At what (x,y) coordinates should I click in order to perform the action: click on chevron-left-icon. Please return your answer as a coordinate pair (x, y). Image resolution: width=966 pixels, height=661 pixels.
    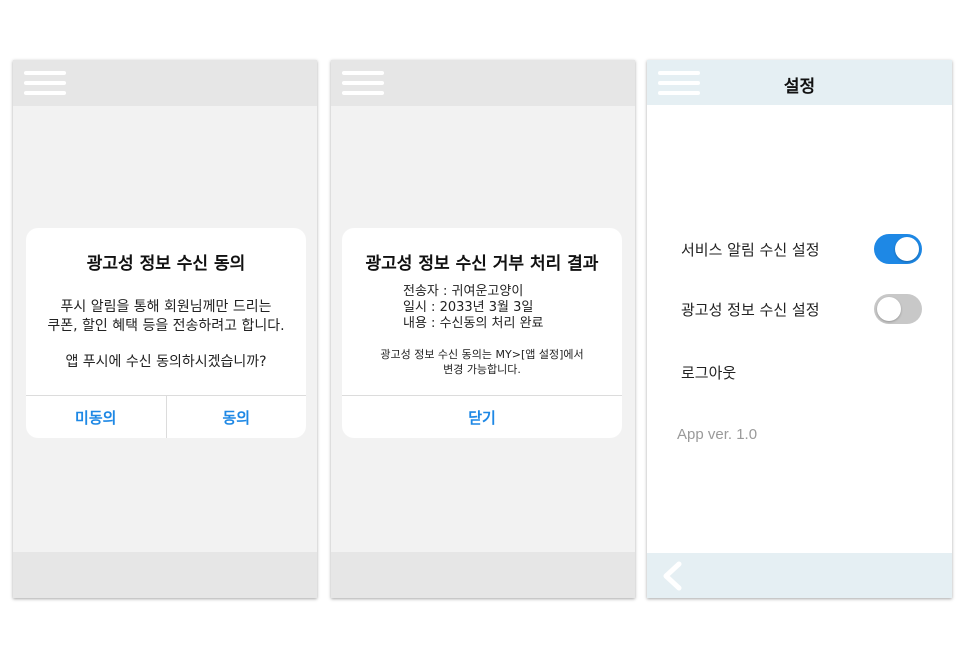
    Looking at the image, I should click on (673, 576).